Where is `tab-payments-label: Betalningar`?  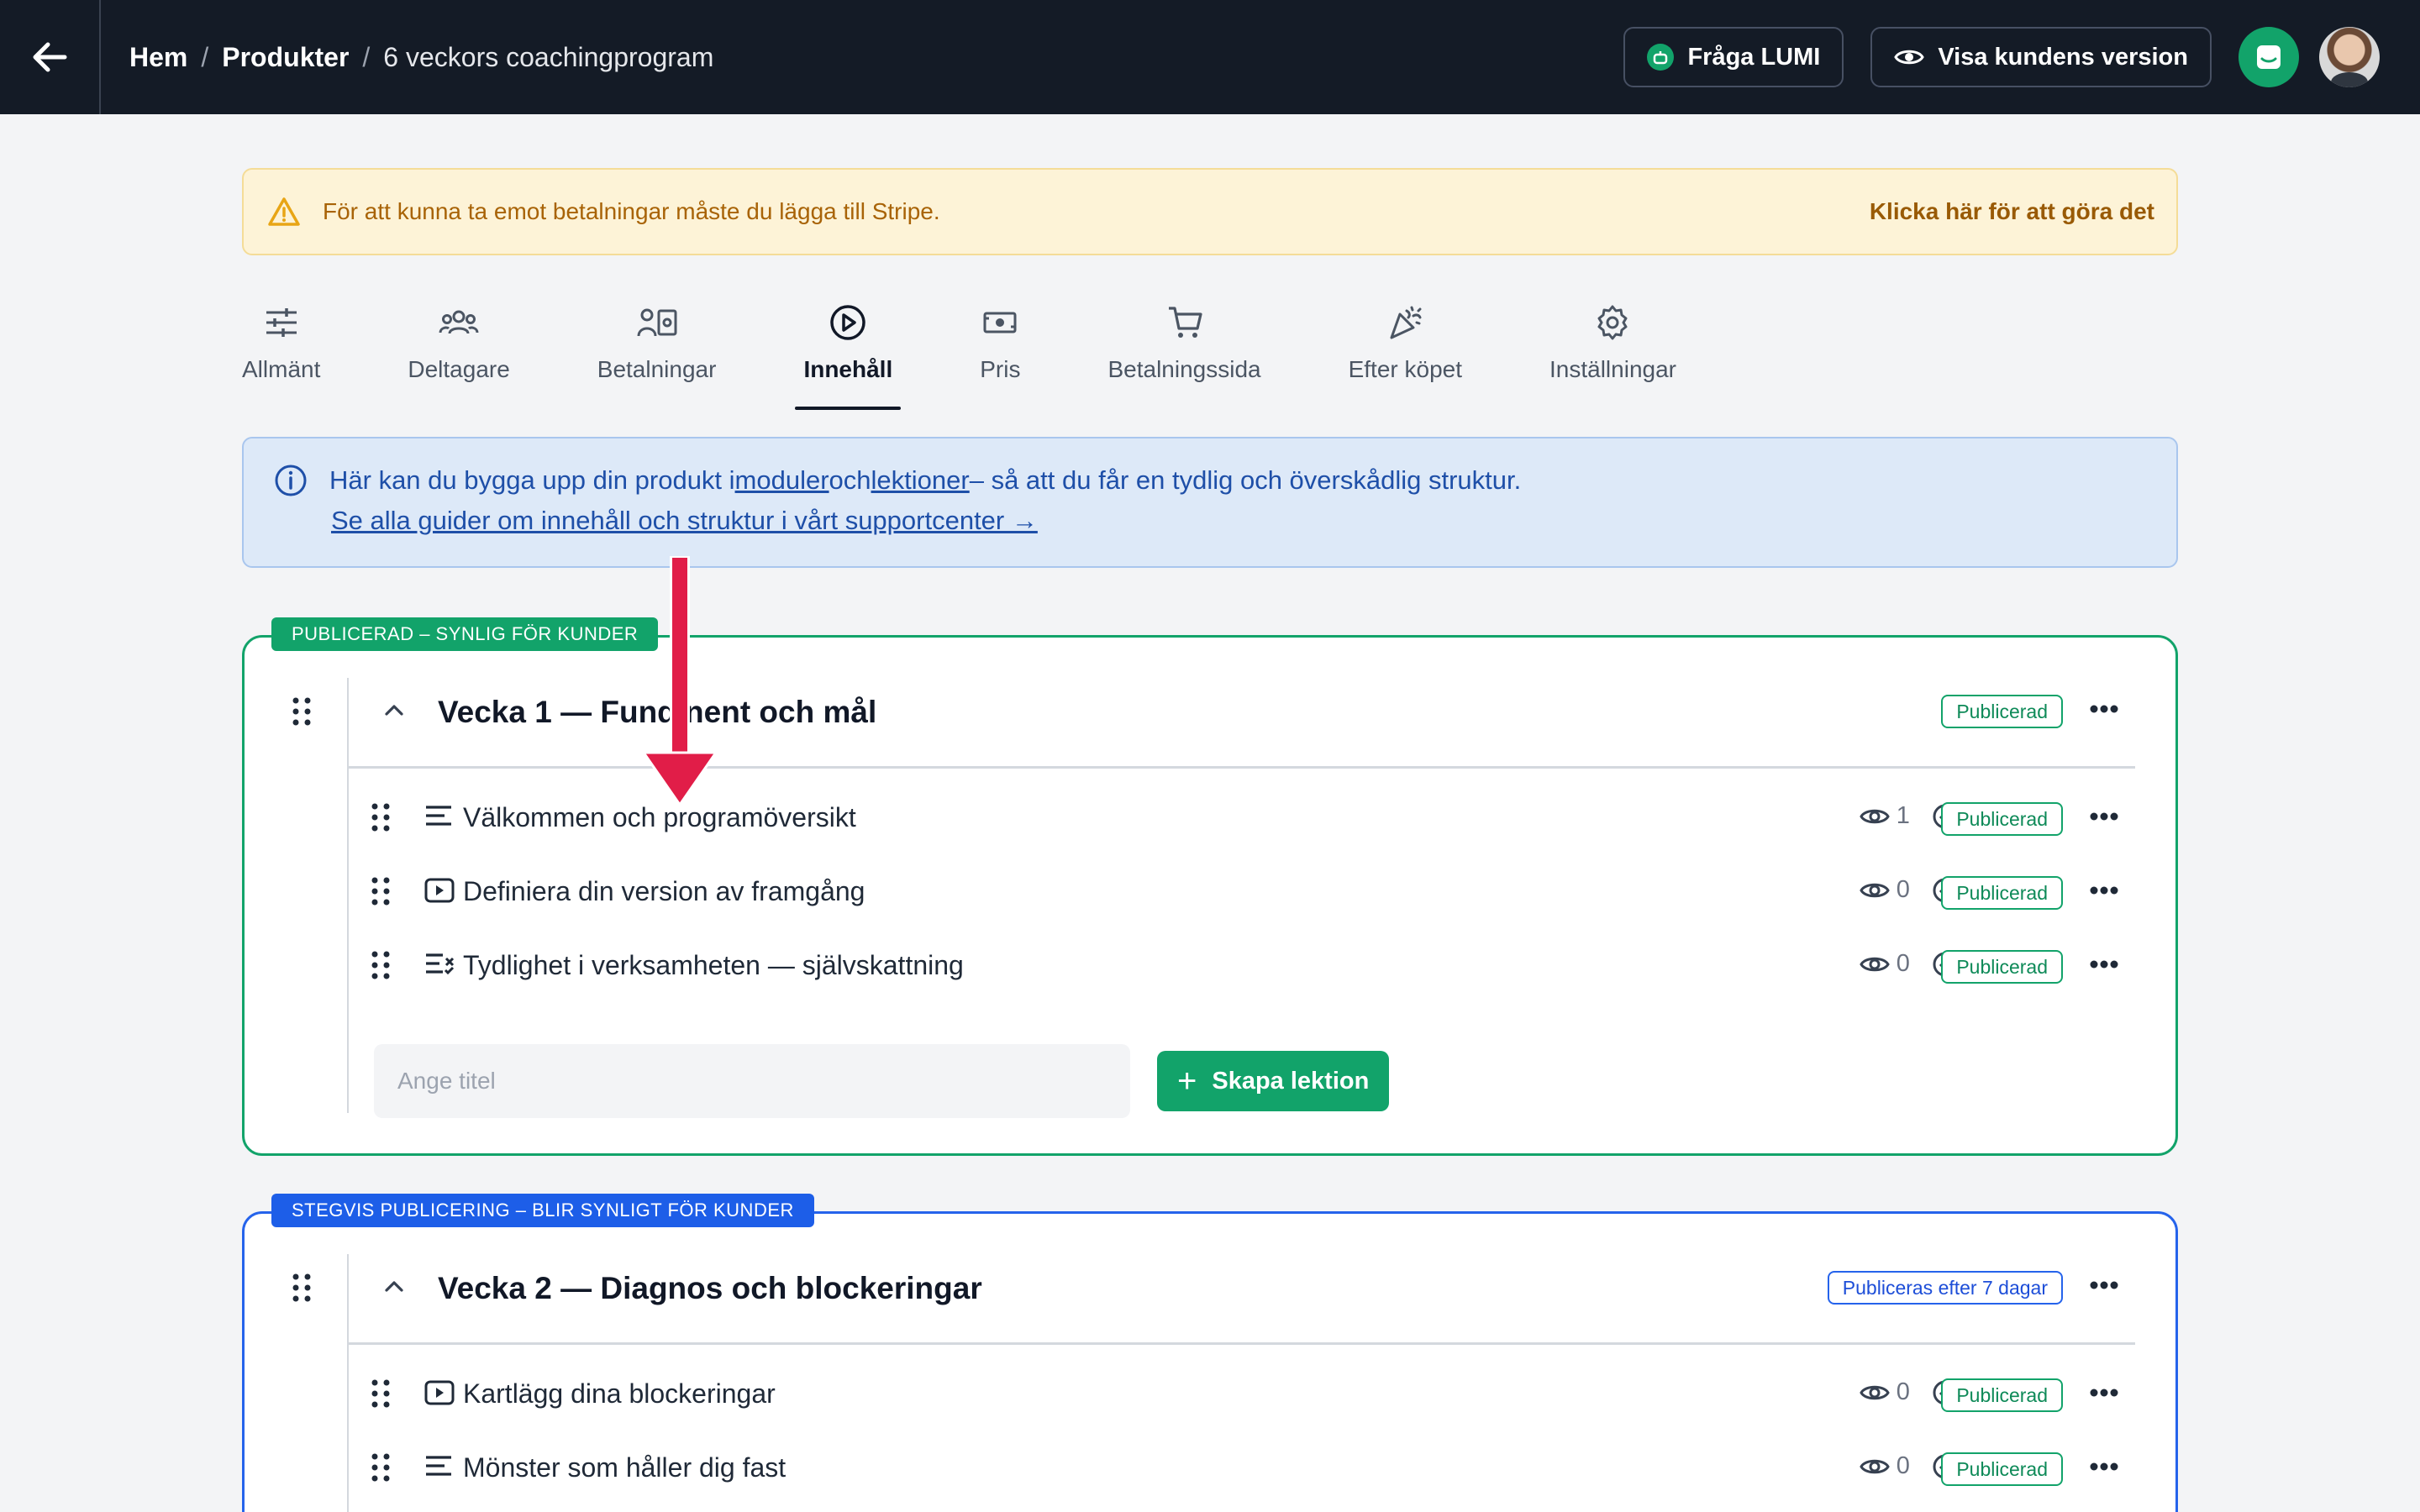 tab-payments-label: Betalningar is located at coordinates (657, 369).